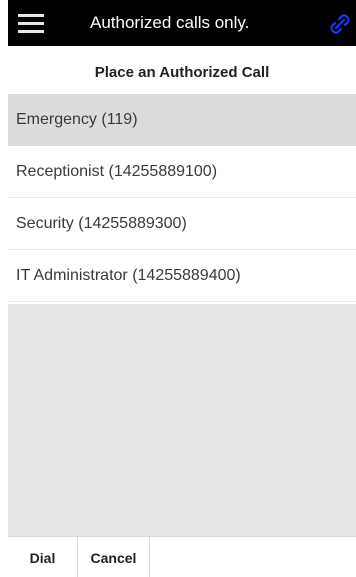 This screenshot has width=356, height=577. What do you see at coordinates (182, 556) in the screenshot?
I see `action-bar: Dial Cancel` at bounding box center [182, 556].